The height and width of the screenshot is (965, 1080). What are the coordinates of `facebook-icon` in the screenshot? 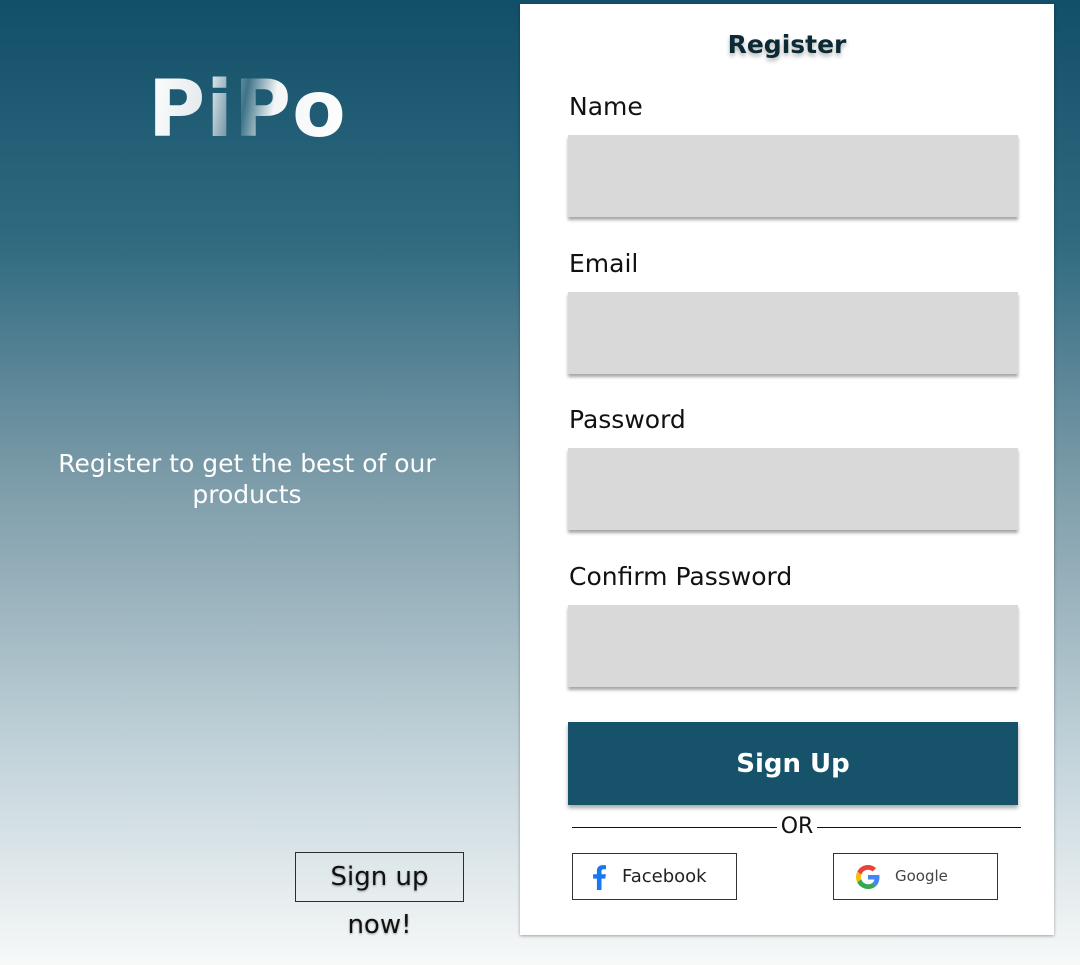 It's located at (599, 877).